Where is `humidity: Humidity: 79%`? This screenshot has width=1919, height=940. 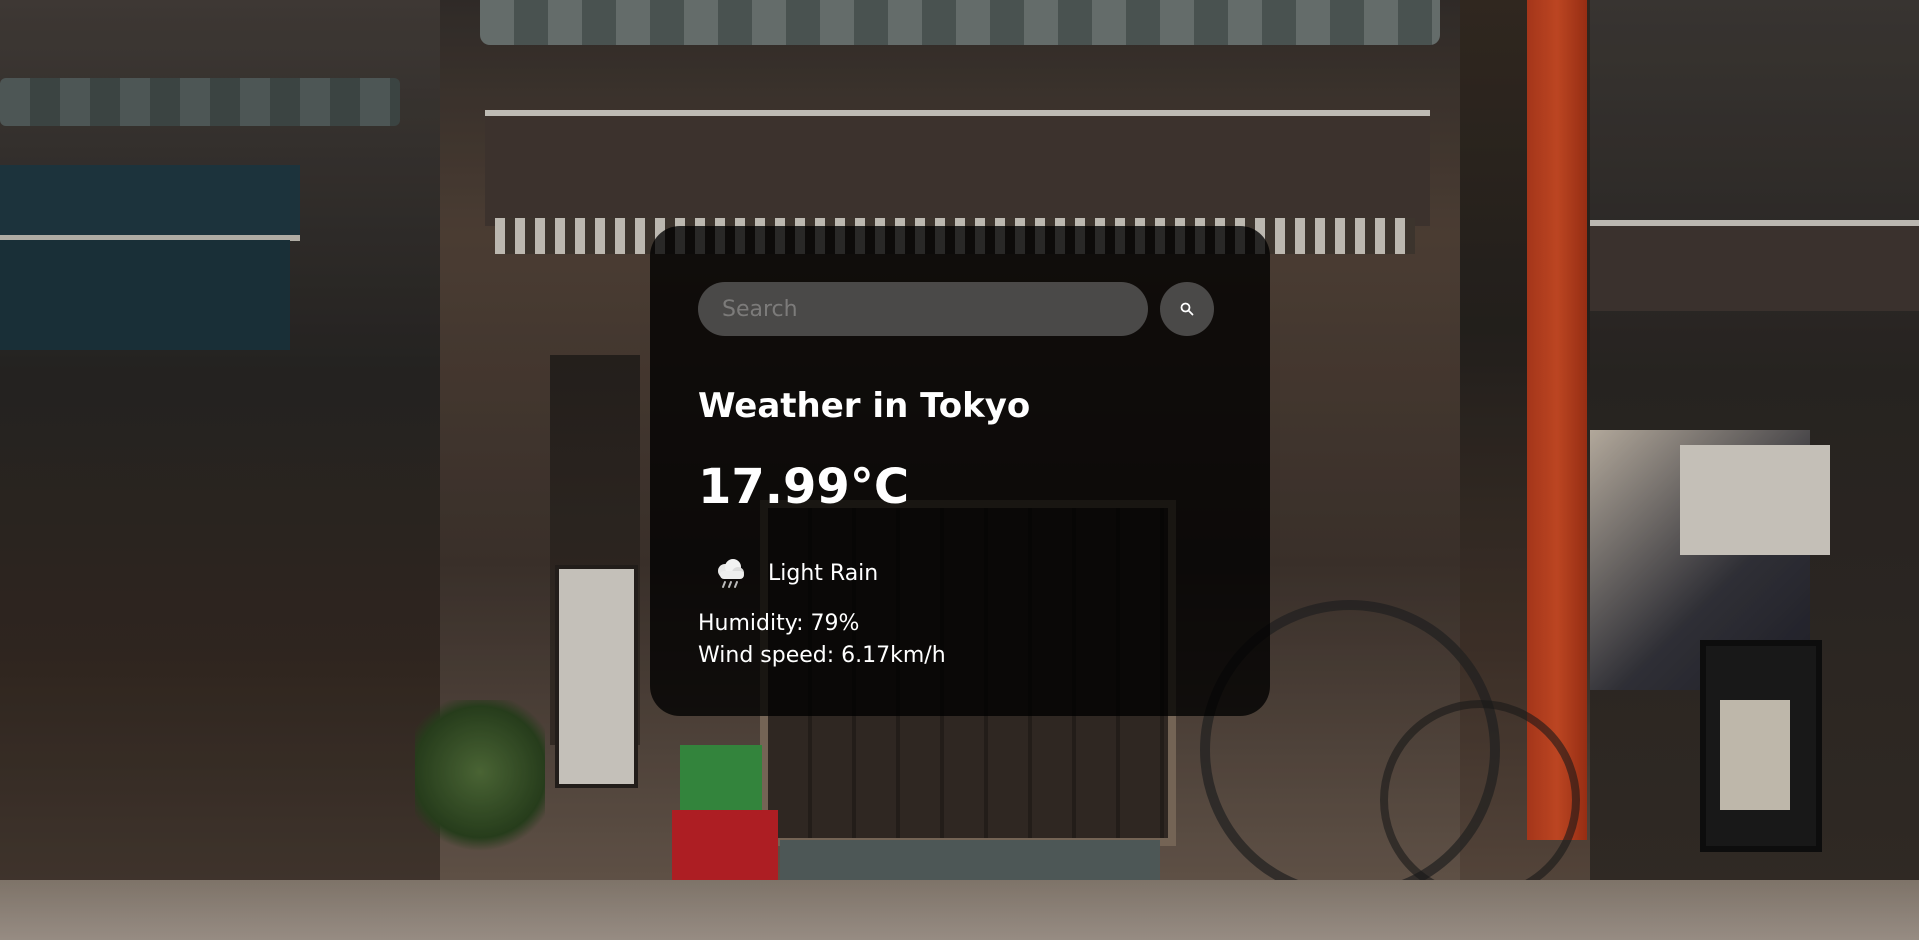
humidity: Humidity: 79% is located at coordinates (779, 623).